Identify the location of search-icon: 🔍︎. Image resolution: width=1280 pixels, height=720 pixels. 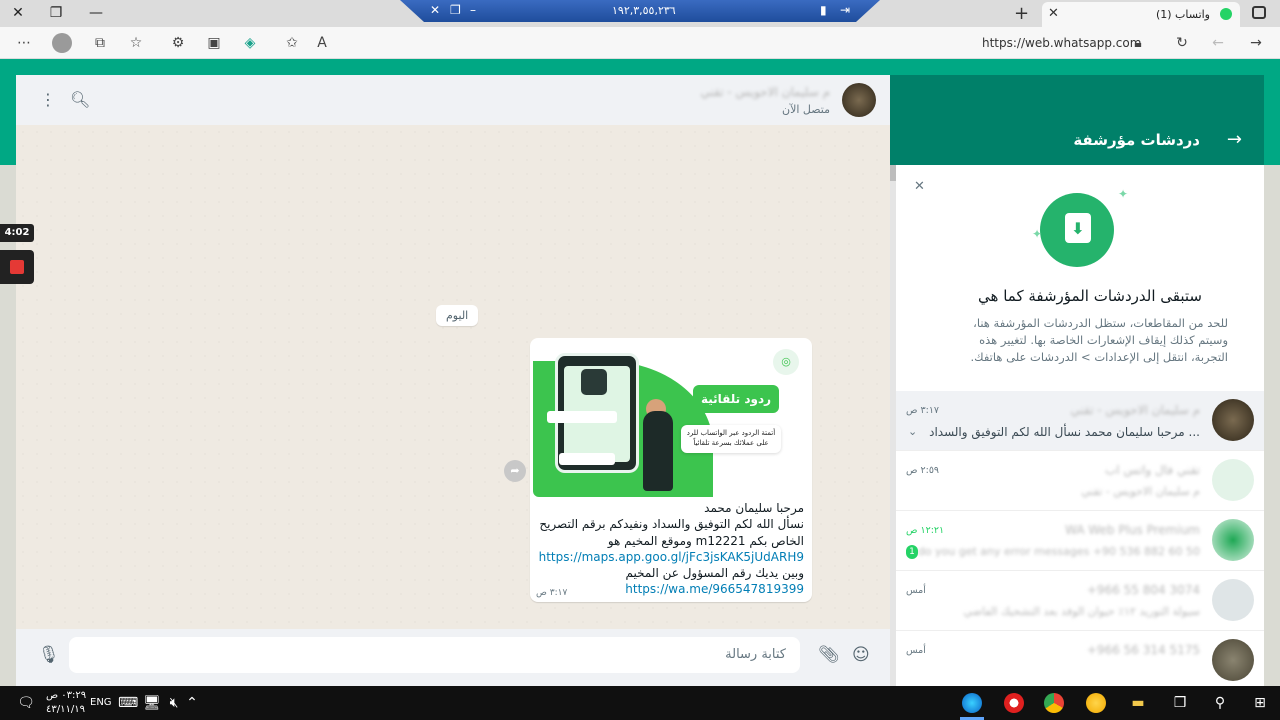
(80, 99).